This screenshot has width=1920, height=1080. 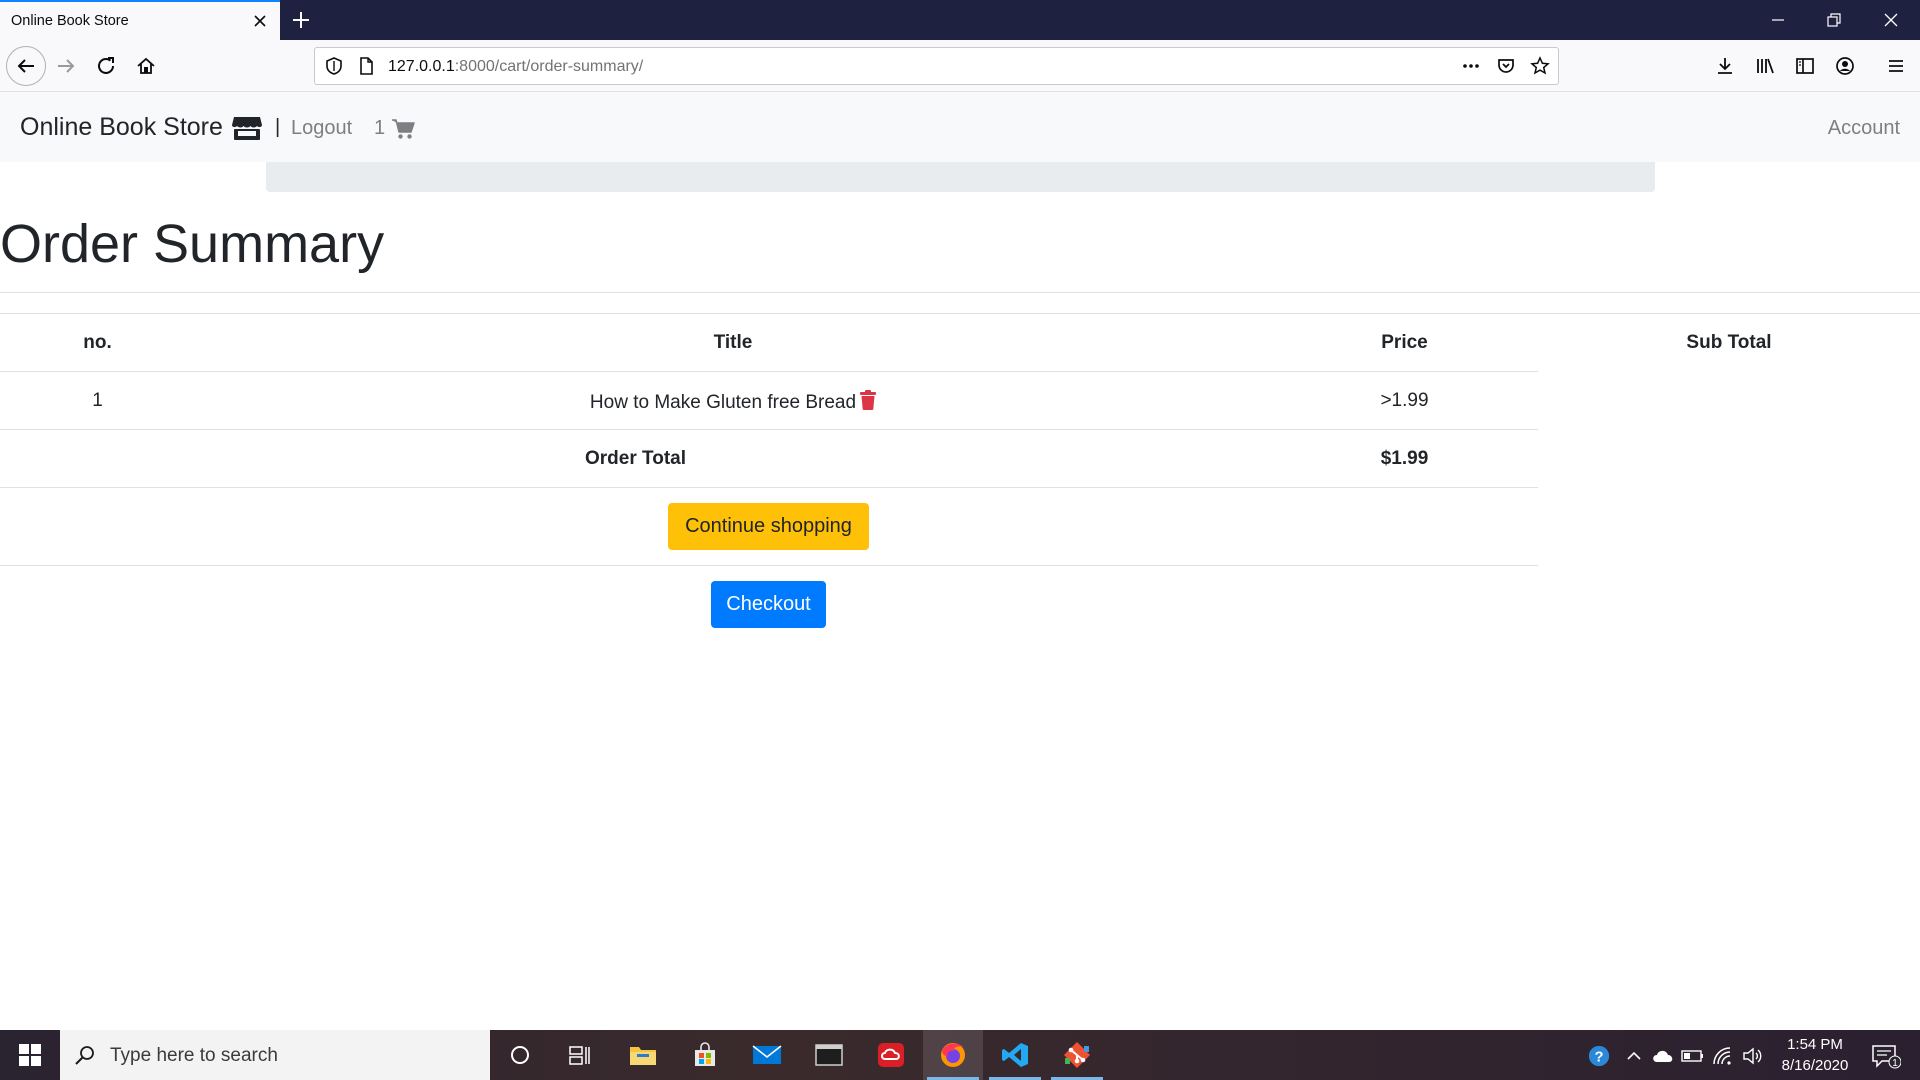 I want to click on search-icon, so click(x=84, y=1055).